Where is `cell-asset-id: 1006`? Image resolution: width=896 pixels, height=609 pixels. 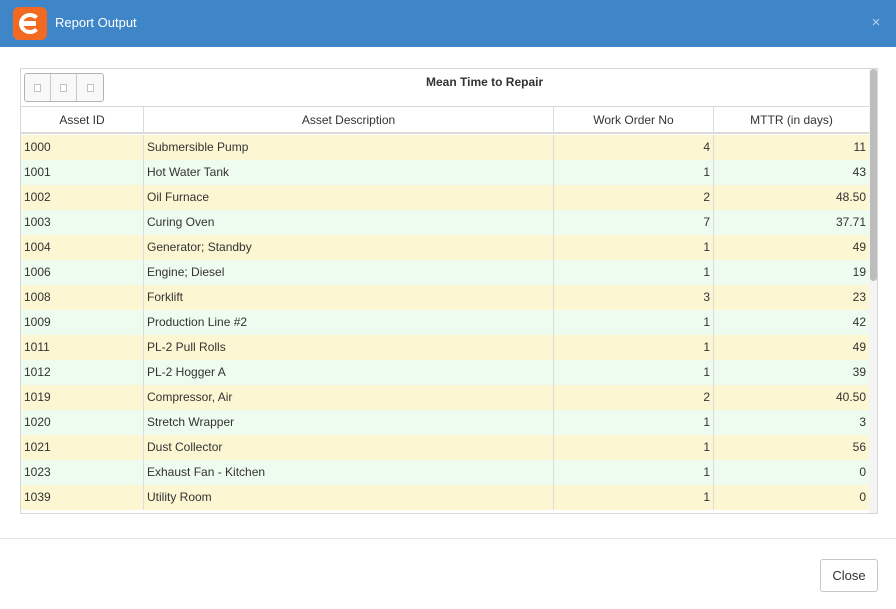
cell-asset-id: 1006 is located at coordinates (82, 272).